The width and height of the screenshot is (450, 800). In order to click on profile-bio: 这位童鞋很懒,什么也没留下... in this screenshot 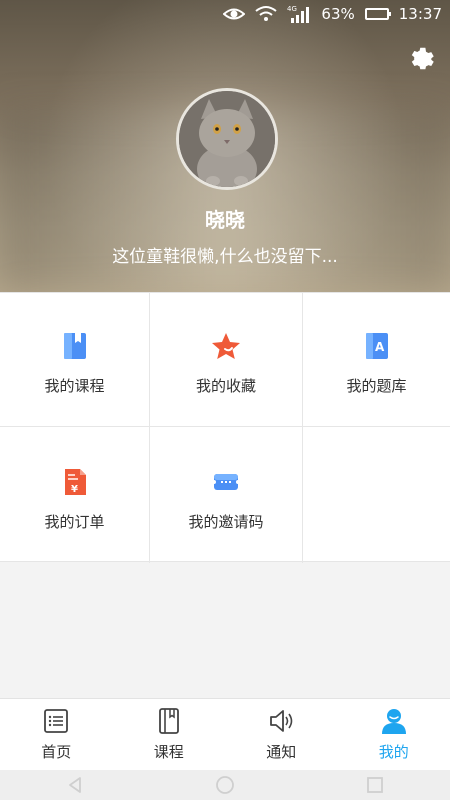, I will do `click(225, 257)`.